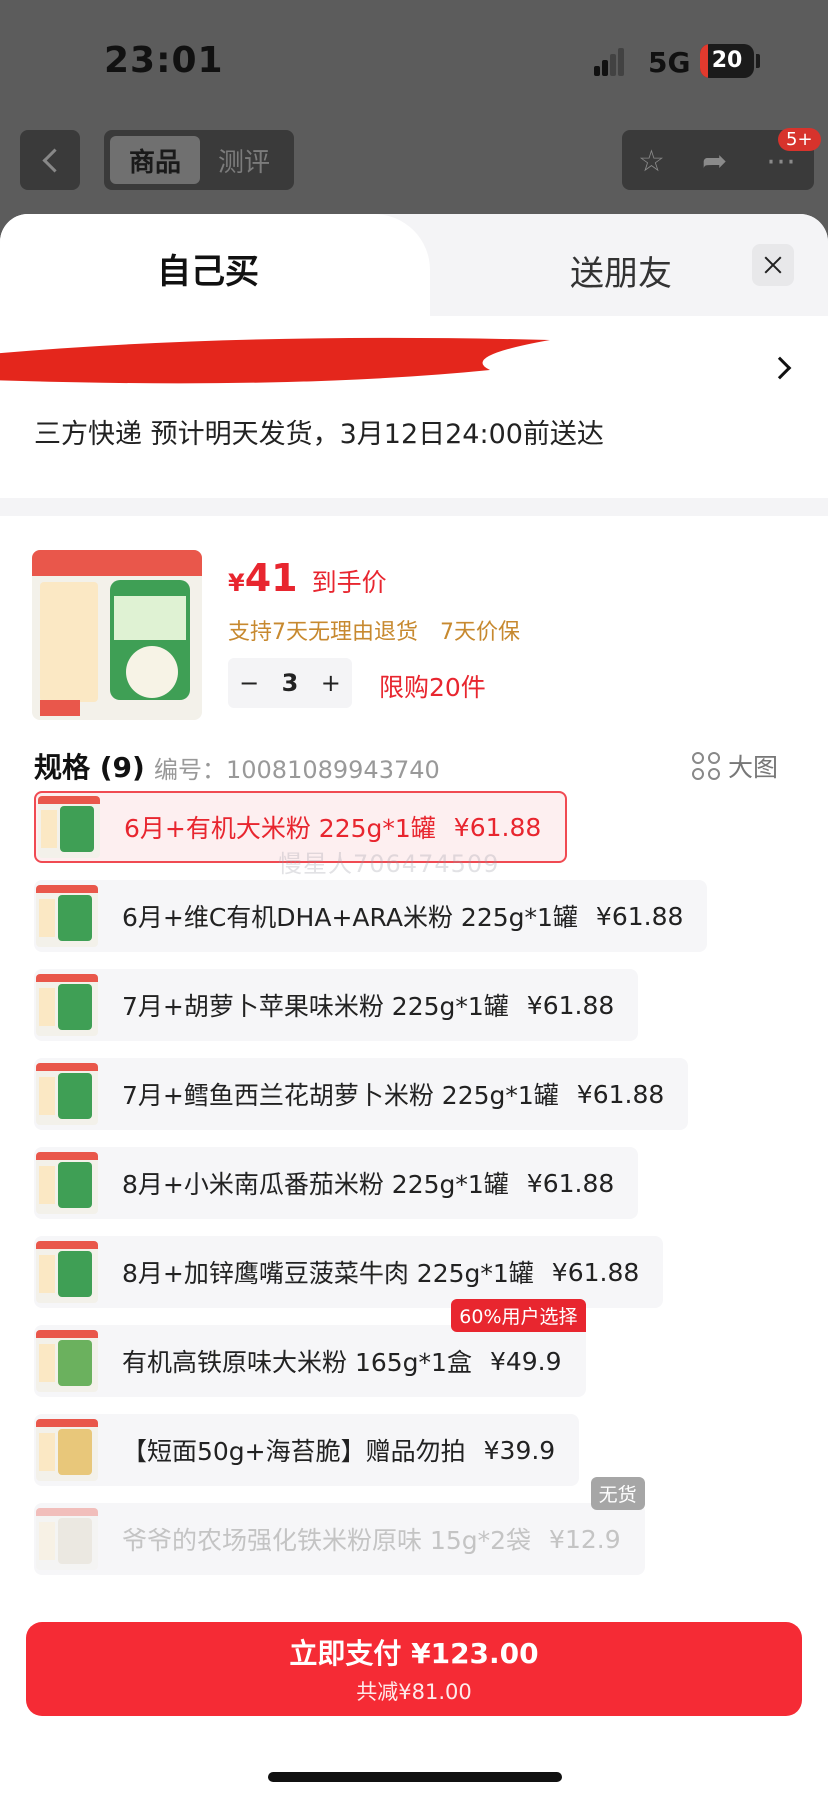 The height and width of the screenshot is (1796, 828). Describe the element at coordinates (525, 1361) in the screenshot. I see `option-price: ¥49.9` at that location.